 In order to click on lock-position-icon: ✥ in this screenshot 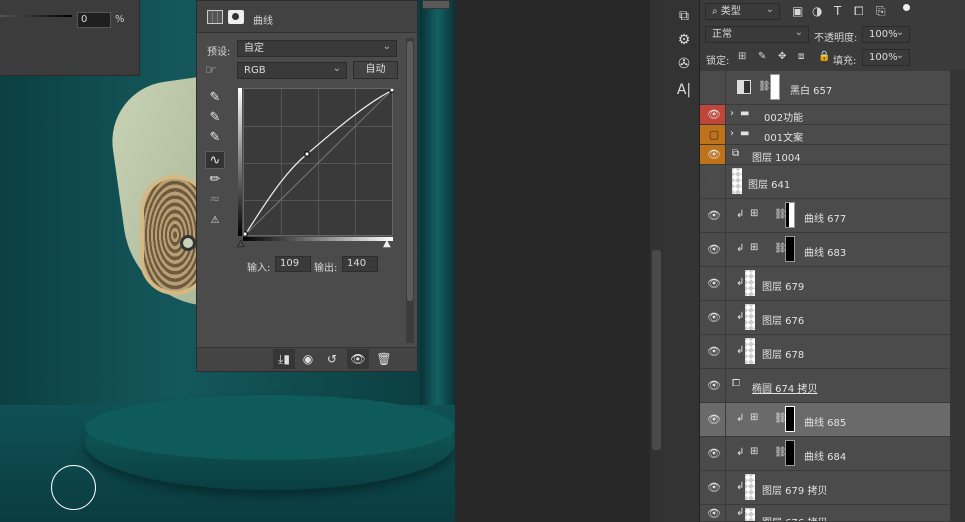, I will do `click(782, 56)`.